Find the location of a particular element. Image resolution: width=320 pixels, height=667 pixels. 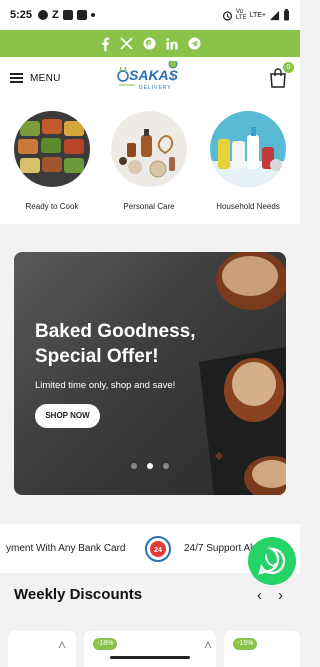

whatsapp-icon is located at coordinates (272, 561).